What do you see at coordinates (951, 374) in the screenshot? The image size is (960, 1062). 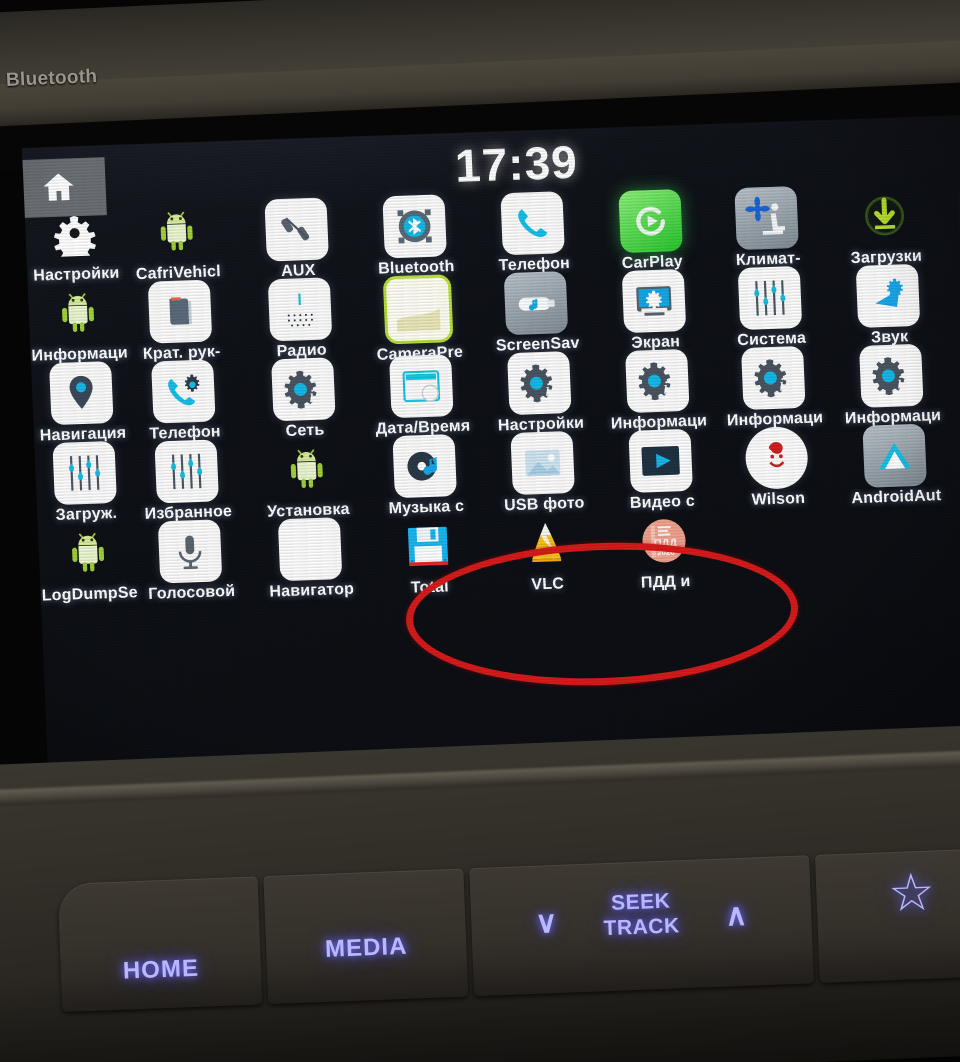 I see `app-icon-cell` at bounding box center [951, 374].